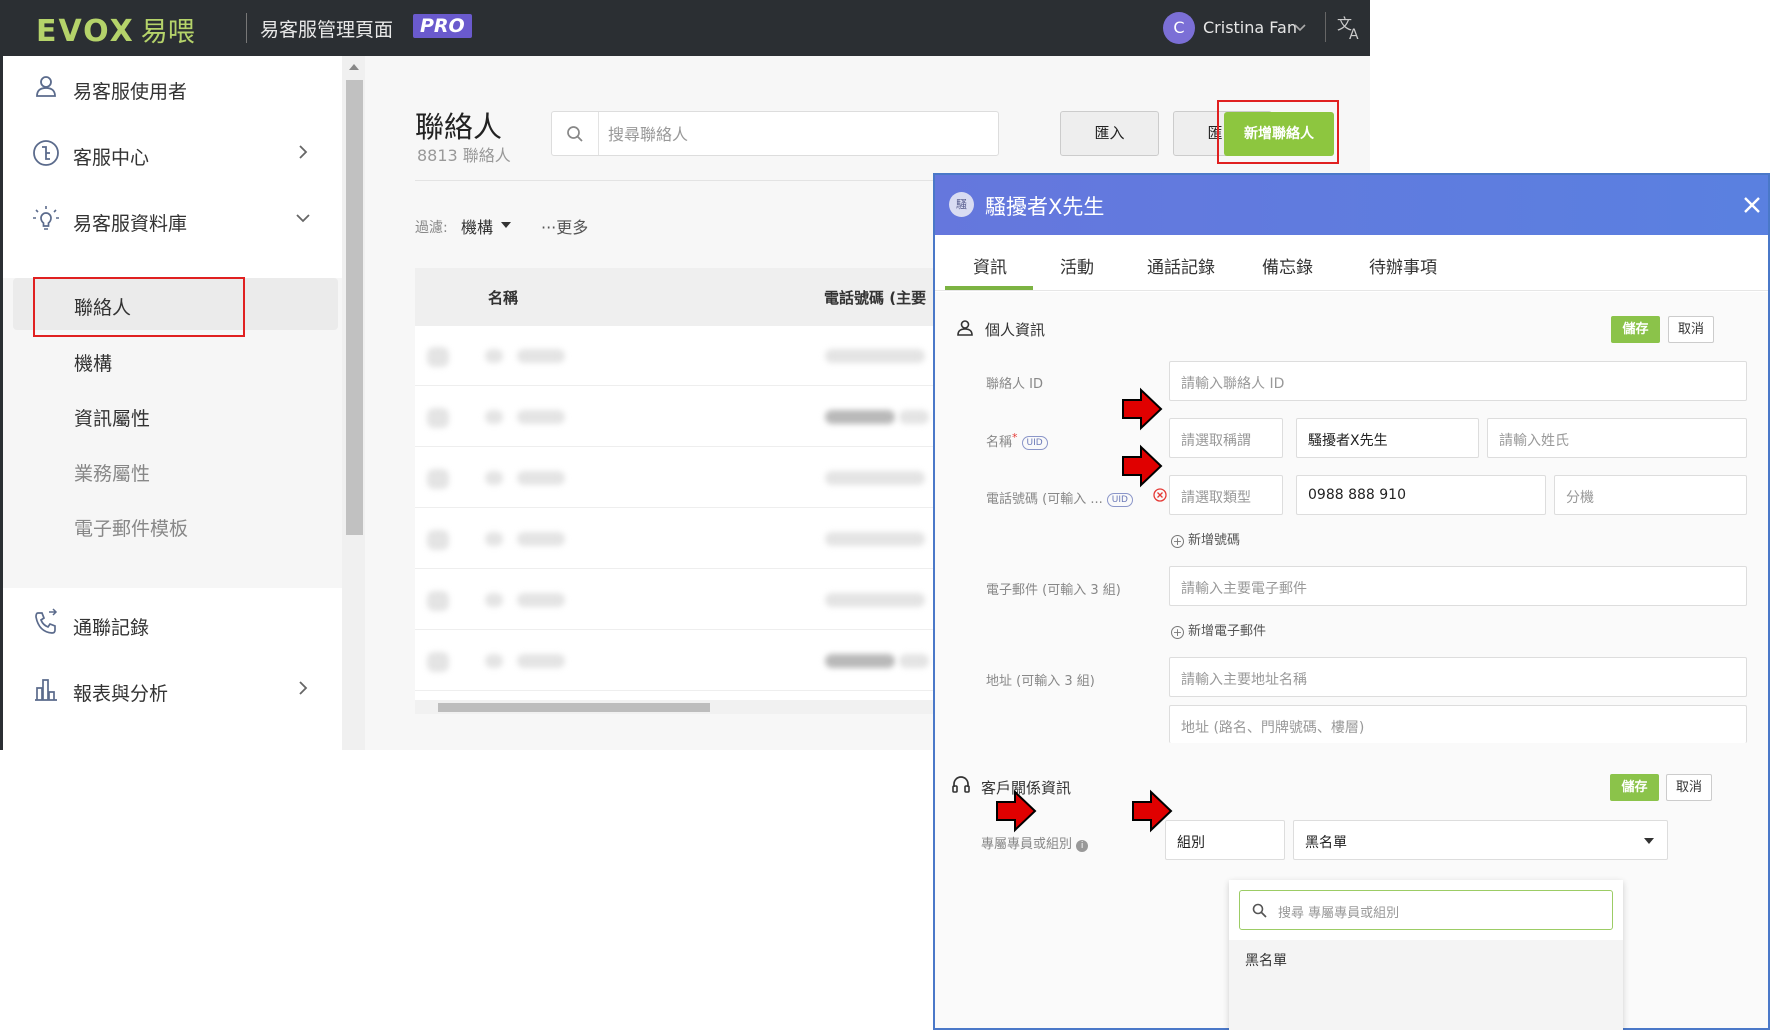  Describe the element at coordinates (1109, 133) in the screenshot. I see `import-button: 匯入` at that location.